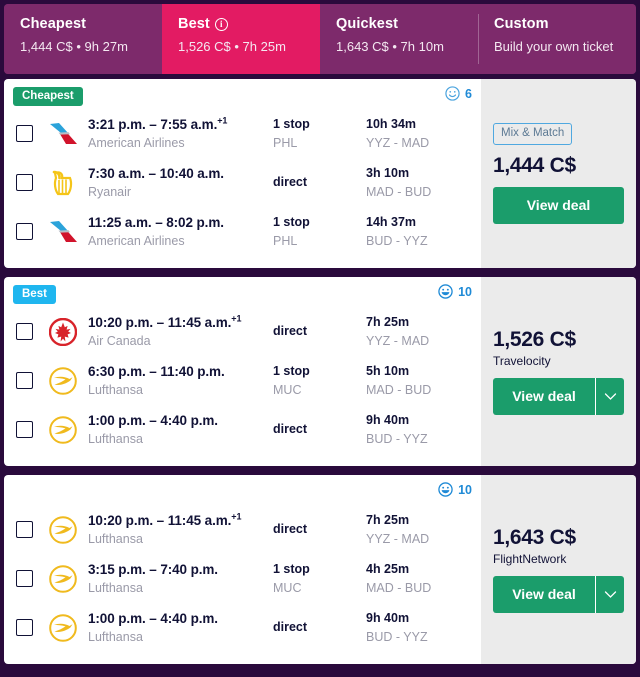 This screenshot has height=677, width=640. Describe the element at coordinates (367, 24) in the screenshot. I see `tab-label: Quickest` at that location.